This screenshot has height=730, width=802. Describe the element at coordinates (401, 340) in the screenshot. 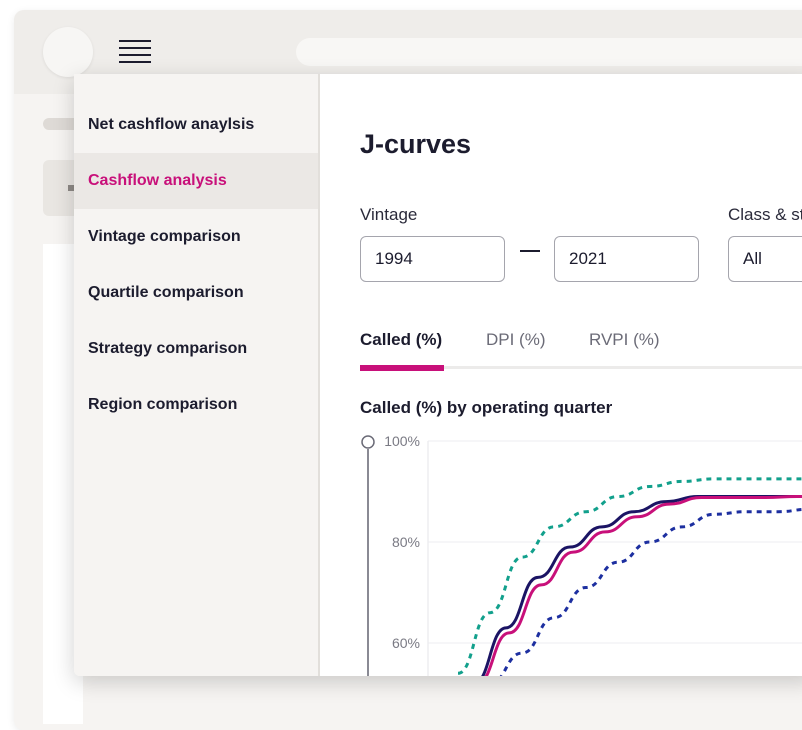

I see `tab-called: Called (%)` at that location.